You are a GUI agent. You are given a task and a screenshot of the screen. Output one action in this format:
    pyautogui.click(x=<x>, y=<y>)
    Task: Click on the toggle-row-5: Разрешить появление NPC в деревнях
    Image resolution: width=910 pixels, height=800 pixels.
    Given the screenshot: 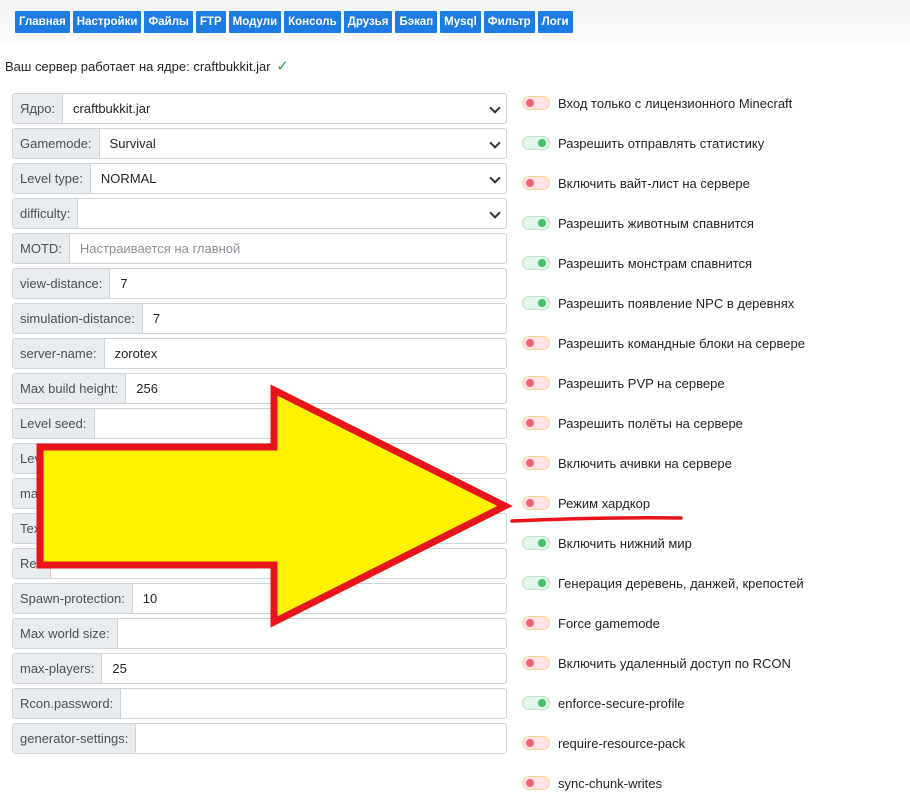 What is the action you would take?
    pyautogui.click(x=658, y=303)
    